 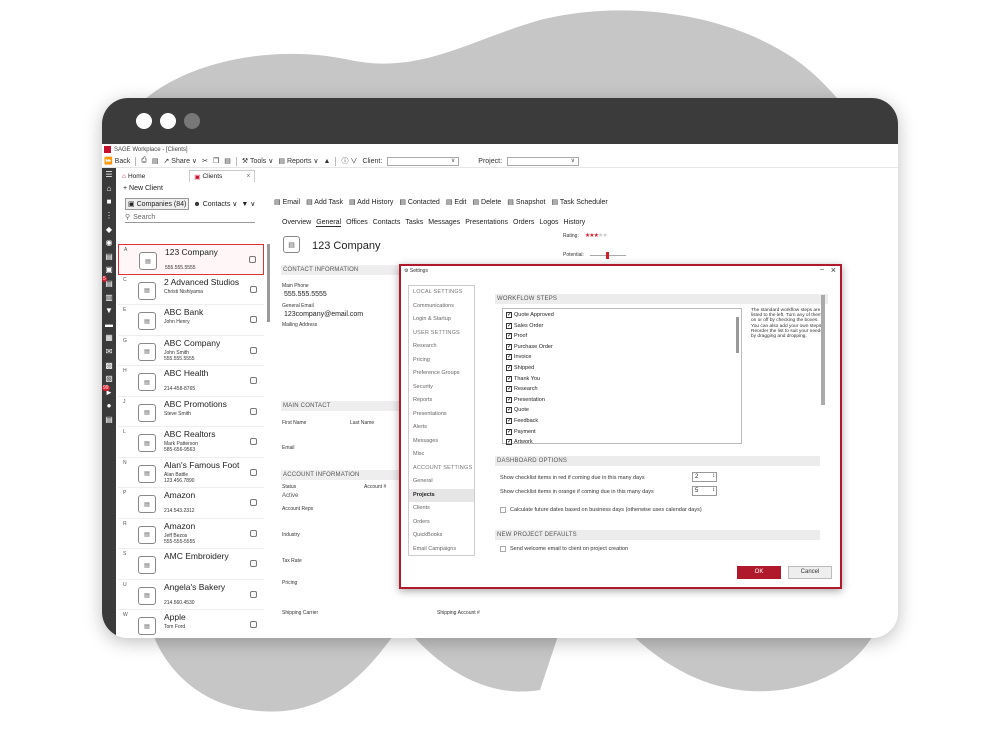 I want to click on index-letter: J, so click(x=124, y=402).